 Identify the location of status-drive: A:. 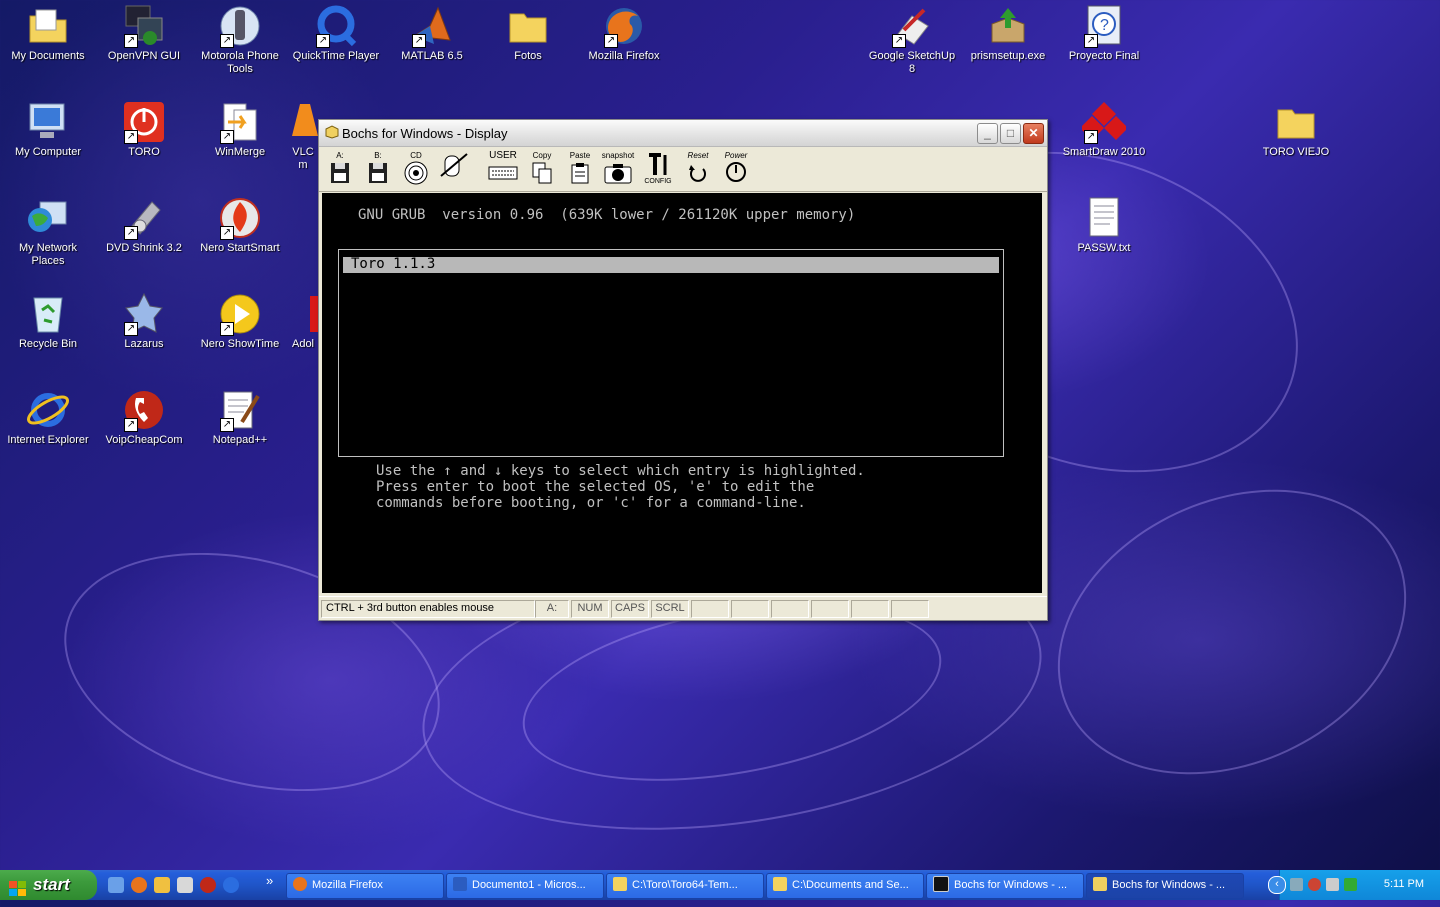
(552, 609).